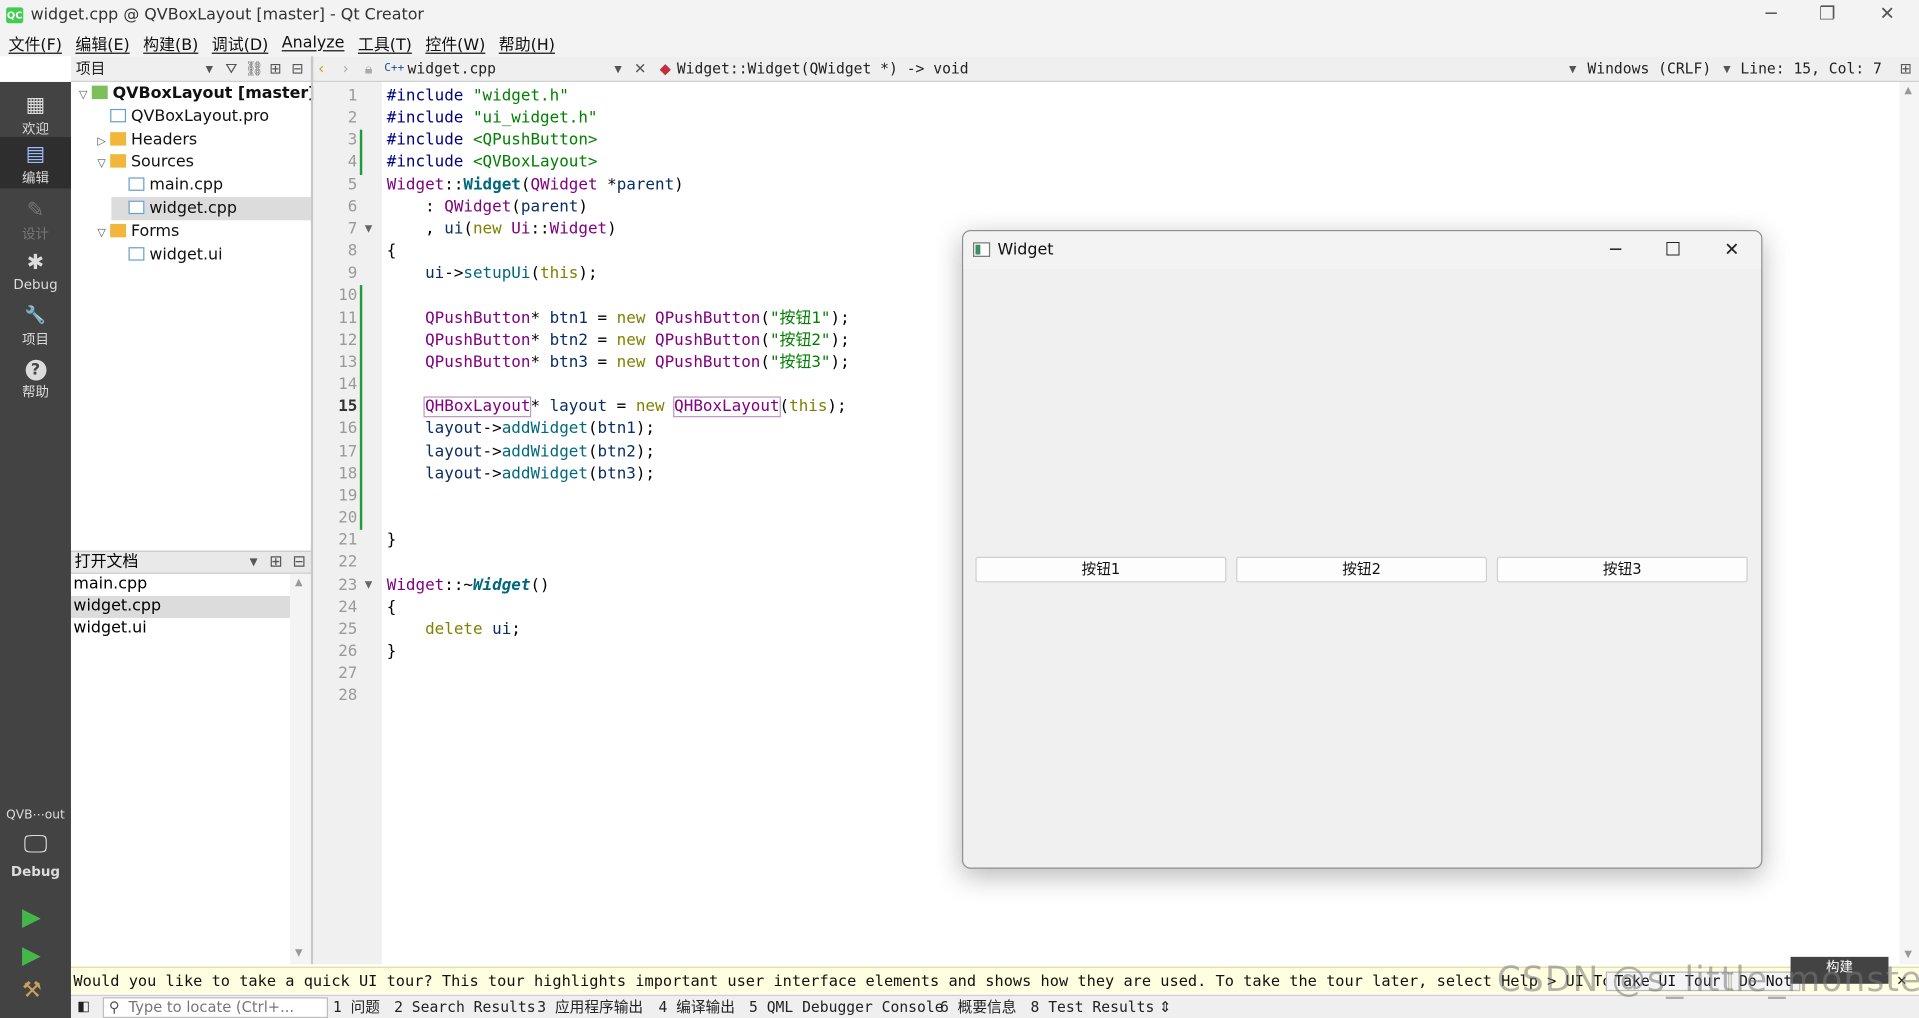 The width and height of the screenshot is (1919, 1018). I want to click on mode-design: ✎ 设计, so click(35, 218).